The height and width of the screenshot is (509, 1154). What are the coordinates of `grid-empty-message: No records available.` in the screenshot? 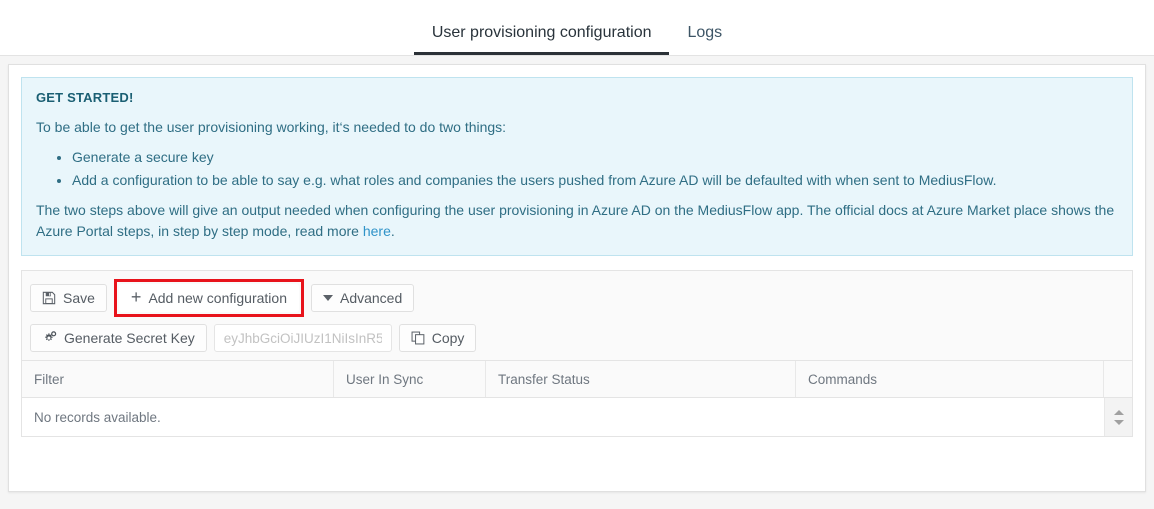 It's located at (97, 417).